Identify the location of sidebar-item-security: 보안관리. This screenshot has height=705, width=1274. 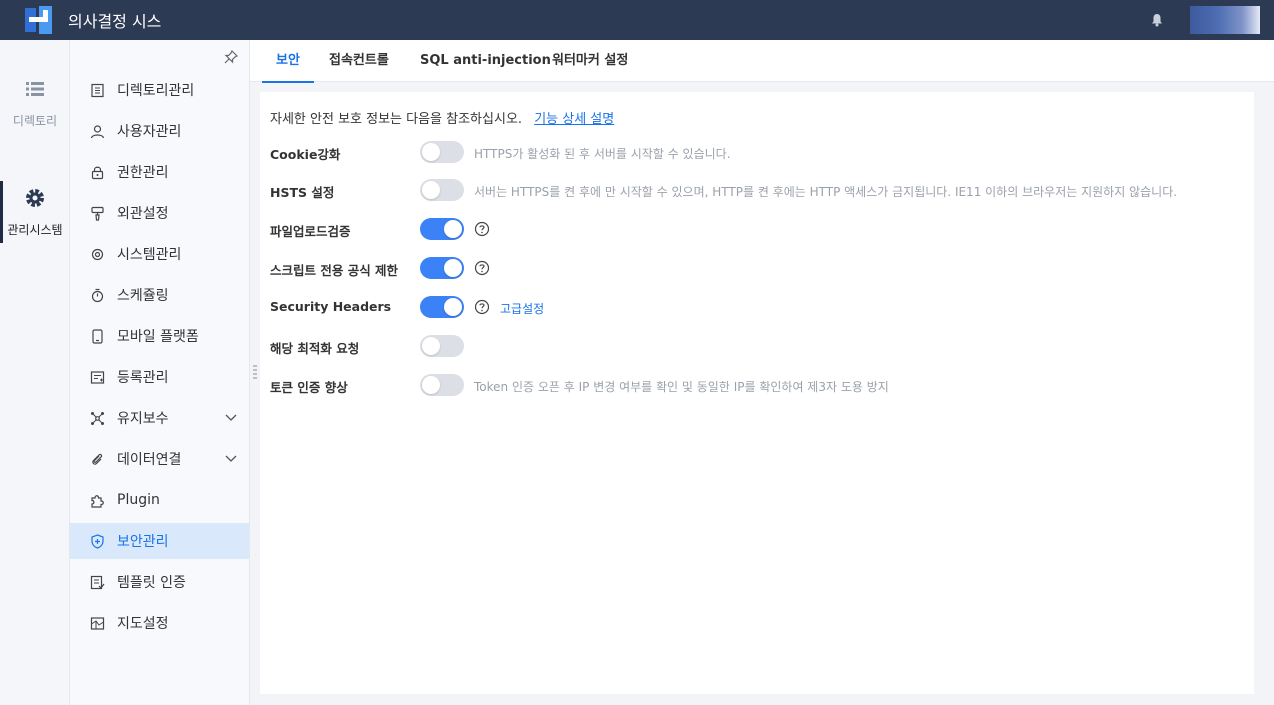
(159, 541).